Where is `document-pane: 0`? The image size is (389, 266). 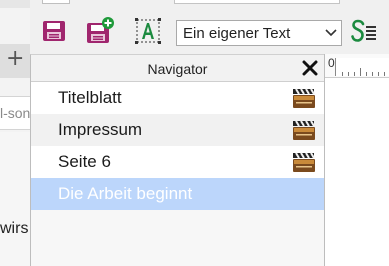
document-pane: 0 is located at coordinates (356, 160).